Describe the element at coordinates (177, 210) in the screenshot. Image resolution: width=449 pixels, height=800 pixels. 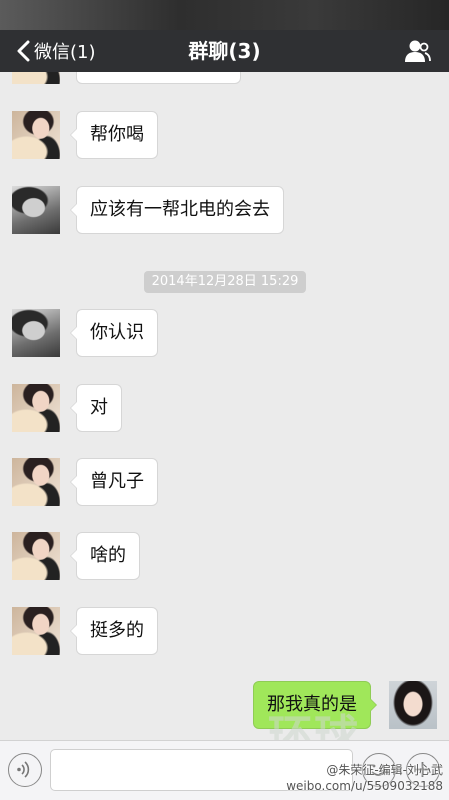
I see `message-bubble: 应该有一帮北电的会去` at that location.